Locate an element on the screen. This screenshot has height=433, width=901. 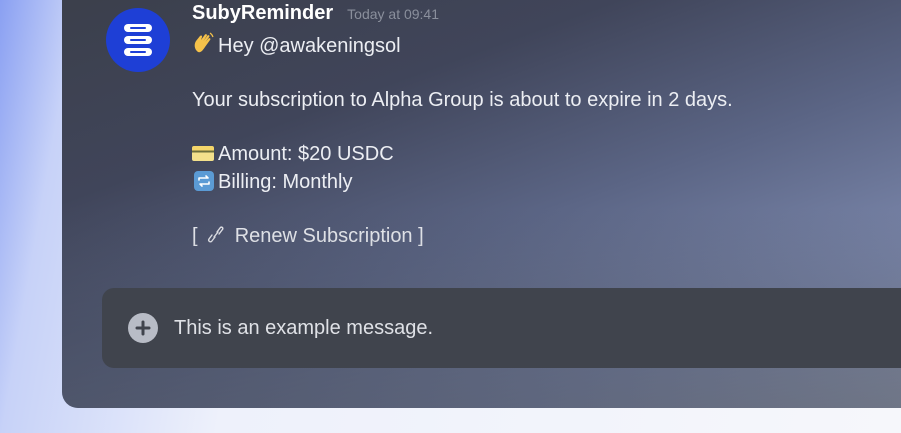
link-icon is located at coordinates (216, 234).